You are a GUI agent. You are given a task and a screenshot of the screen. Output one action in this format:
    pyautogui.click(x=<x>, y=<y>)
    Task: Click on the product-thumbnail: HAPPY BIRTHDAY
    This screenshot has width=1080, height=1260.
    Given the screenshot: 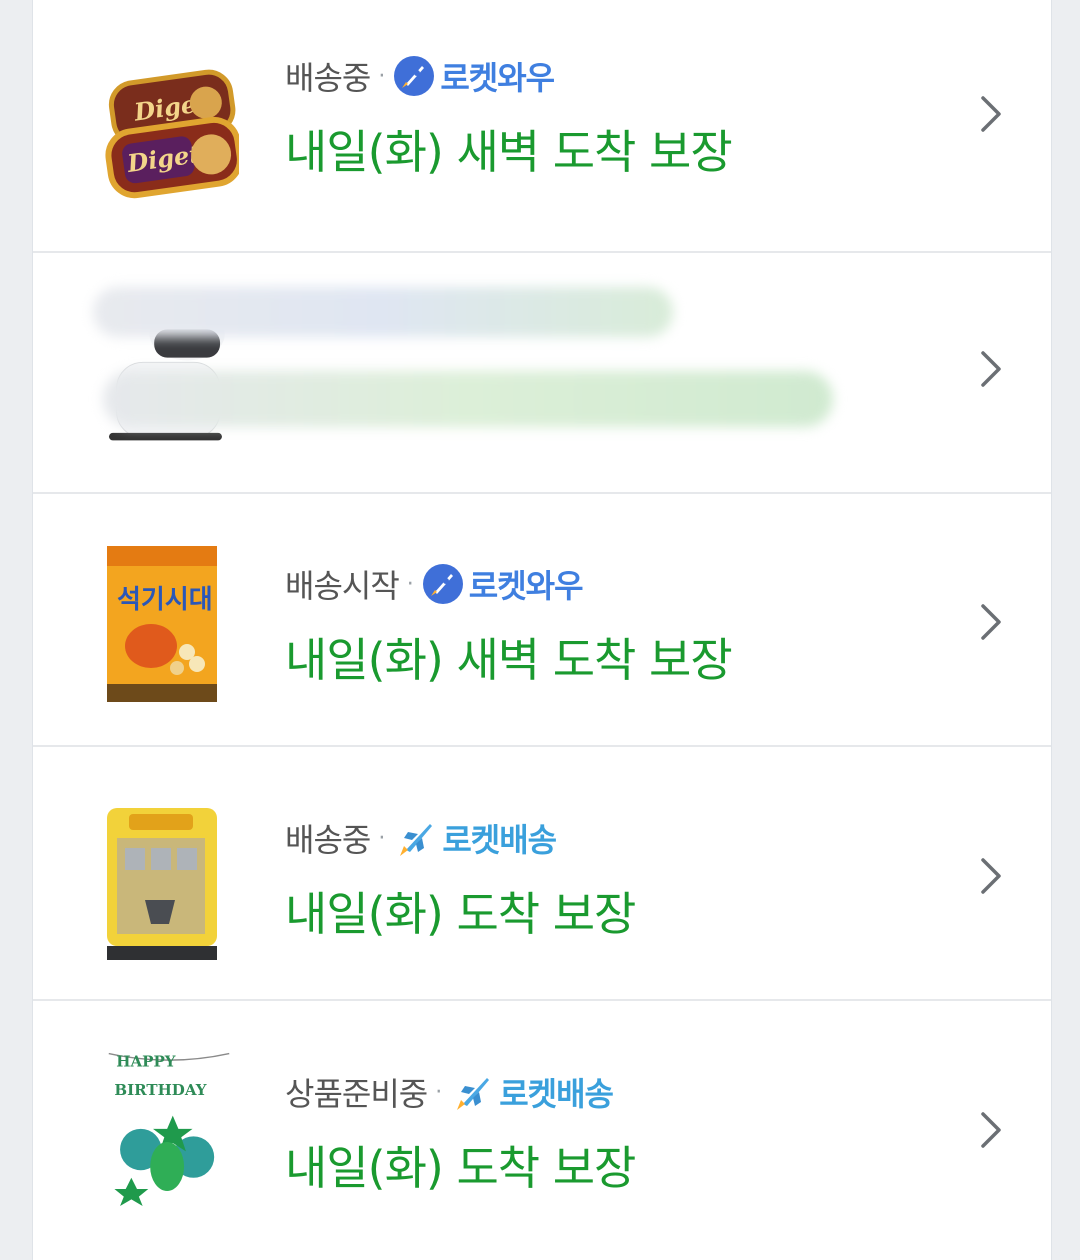 What is the action you would take?
    pyautogui.click(x=169, y=1129)
    